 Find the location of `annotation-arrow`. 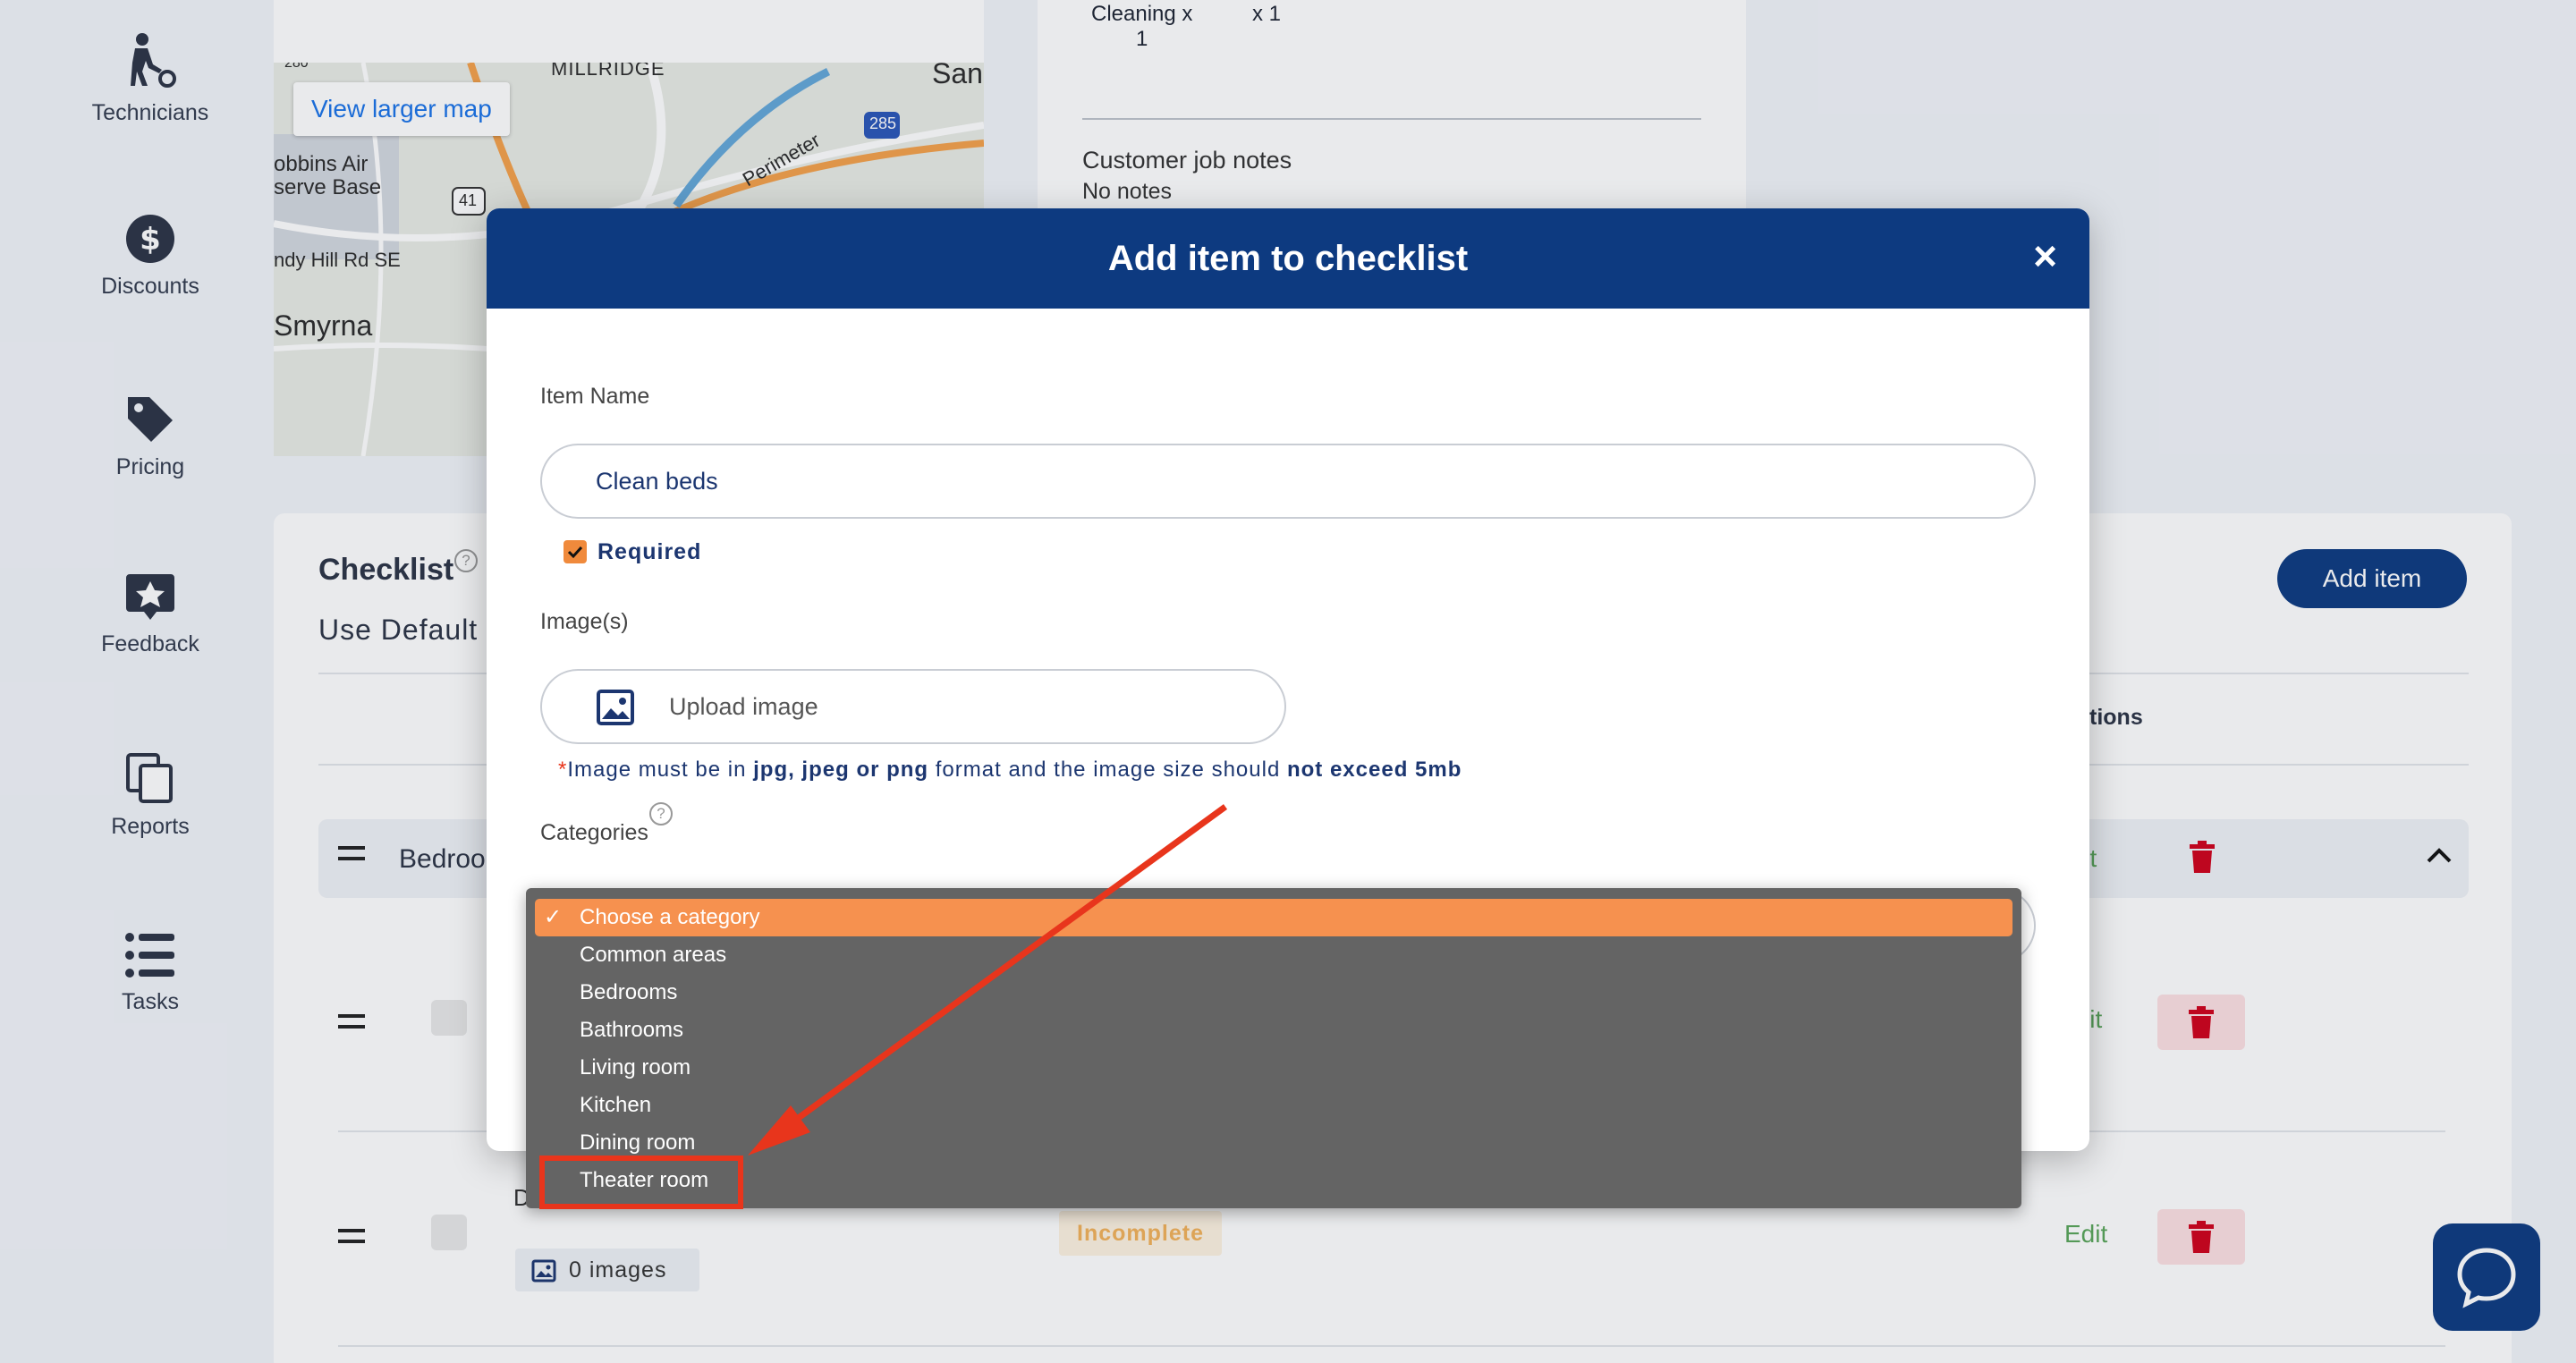

annotation-arrow is located at coordinates (988, 980).